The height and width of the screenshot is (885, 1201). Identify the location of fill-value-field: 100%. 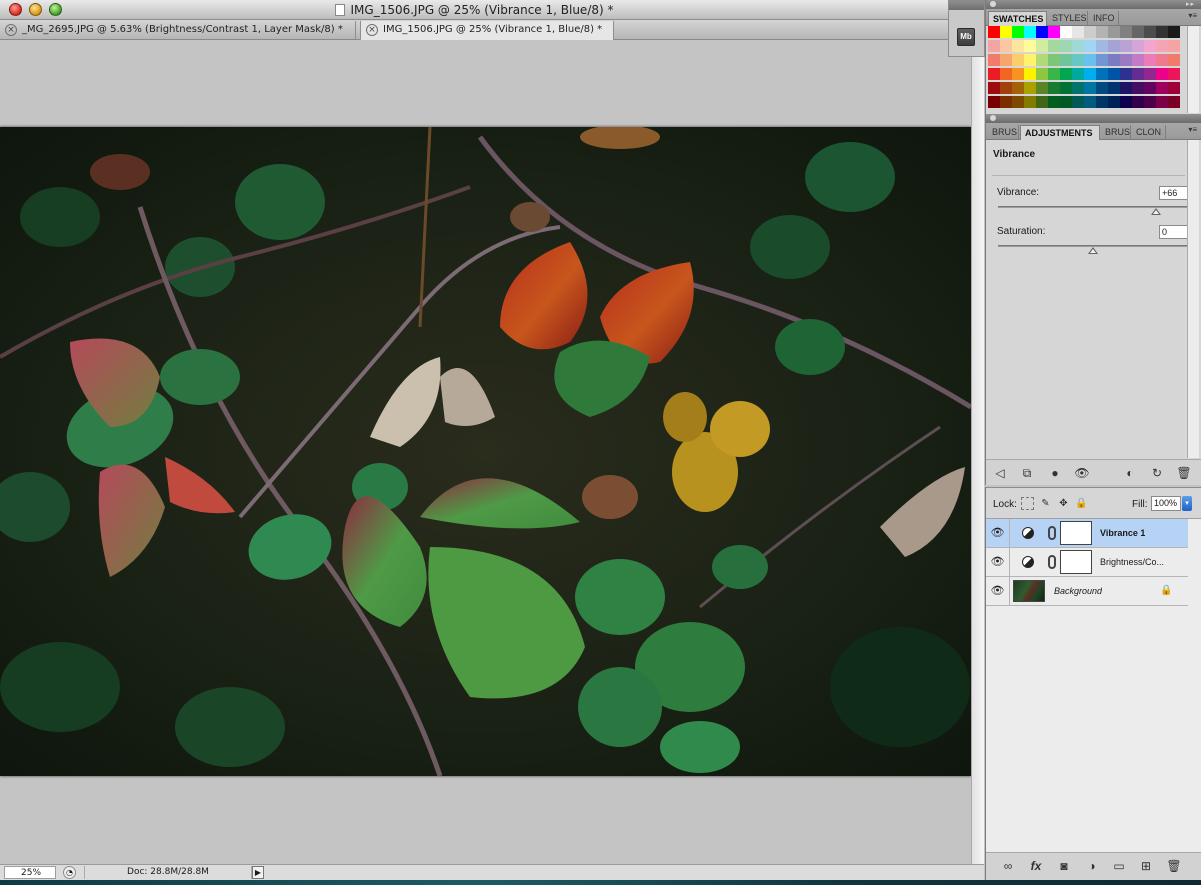
(1166, 503).